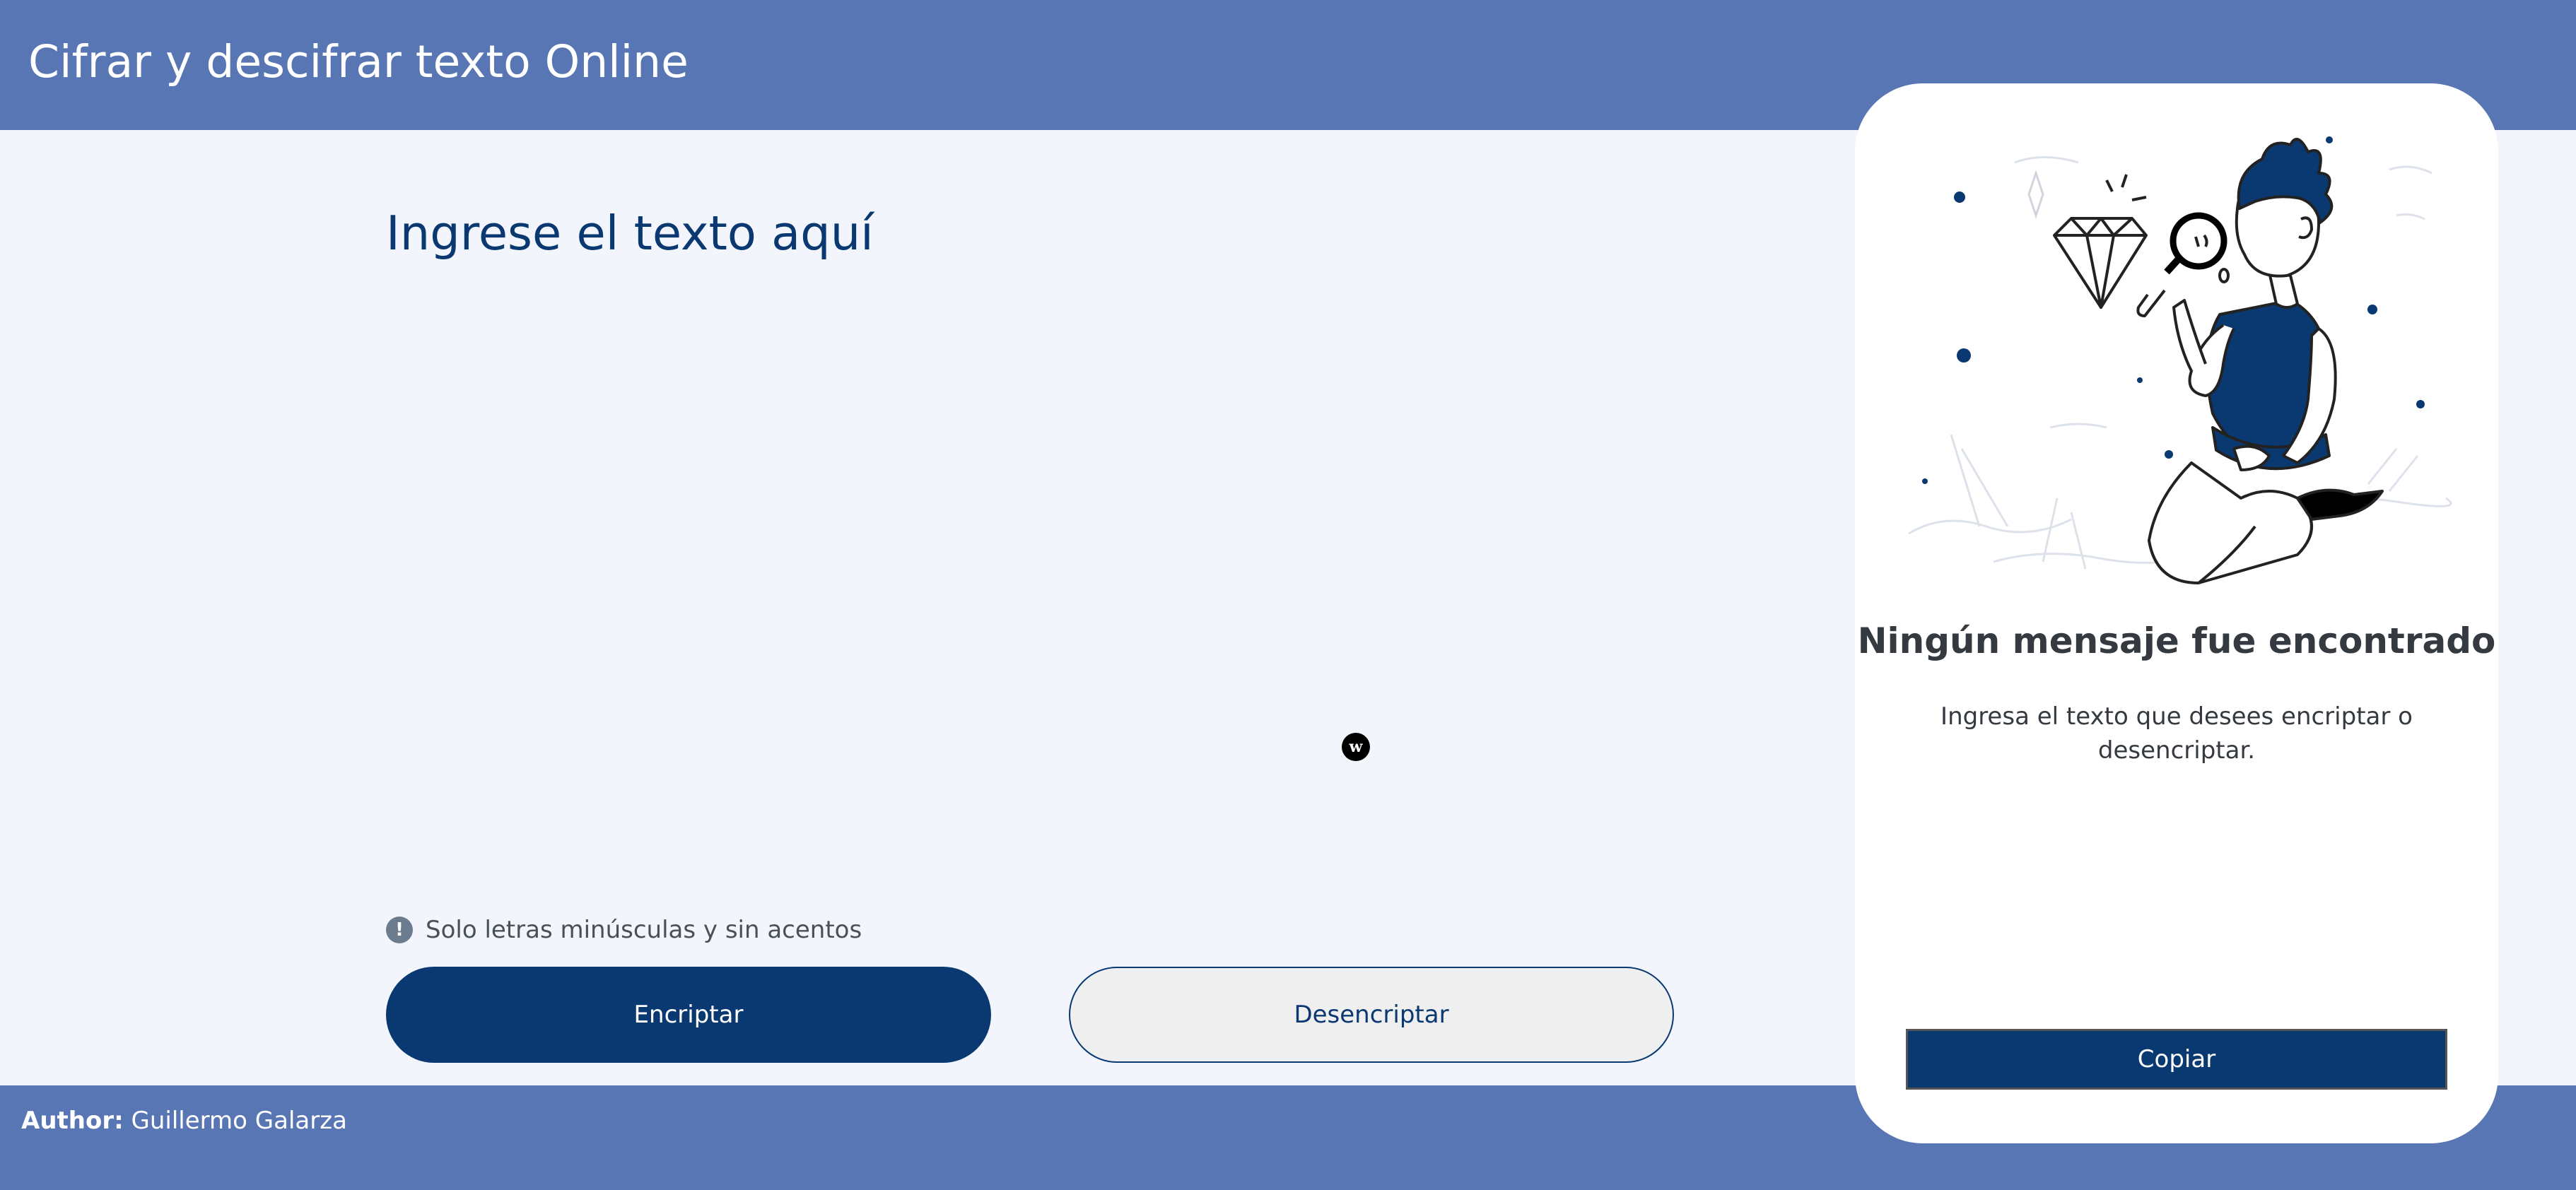 Image resolution: width=2576 pixels, height=1190 pixels. I want to click on author-credit: Author: Guillermo Galarza, so click(184, 1121).